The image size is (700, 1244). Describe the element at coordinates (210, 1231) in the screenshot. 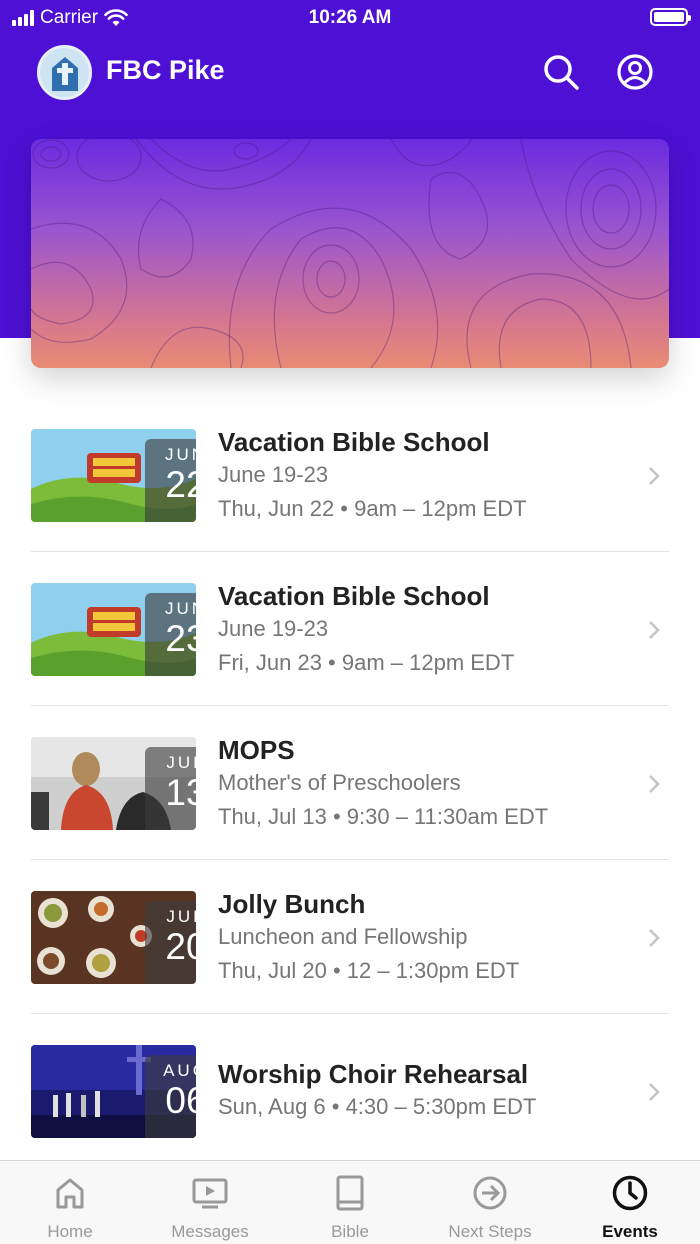

I see `tab-label: Messages` at that location.